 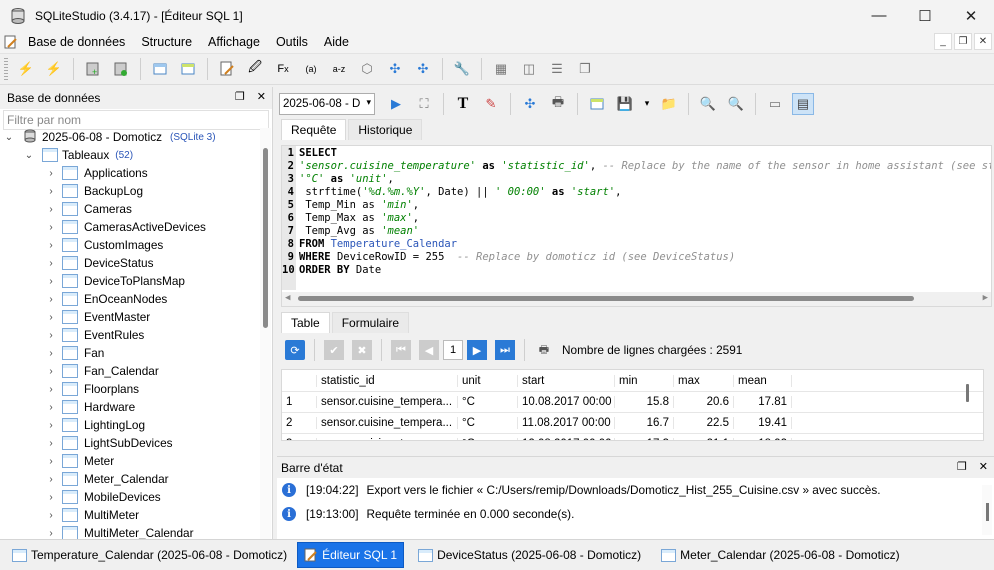 I want to click on menu-tools: Outils, so click(x=292, y=42).